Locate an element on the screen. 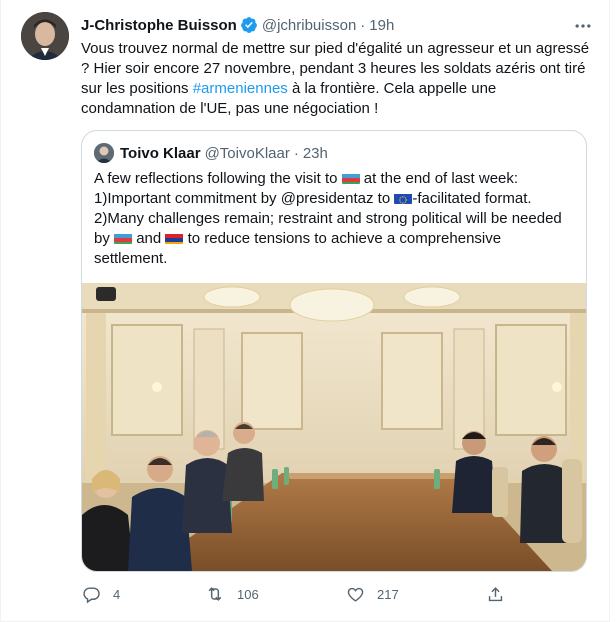 The height and width of the screenshot is (622, 616). quoted-tweet-header: Toivo Klaar @ToivoKlaar · 23h is located at coordinates (211, 153).